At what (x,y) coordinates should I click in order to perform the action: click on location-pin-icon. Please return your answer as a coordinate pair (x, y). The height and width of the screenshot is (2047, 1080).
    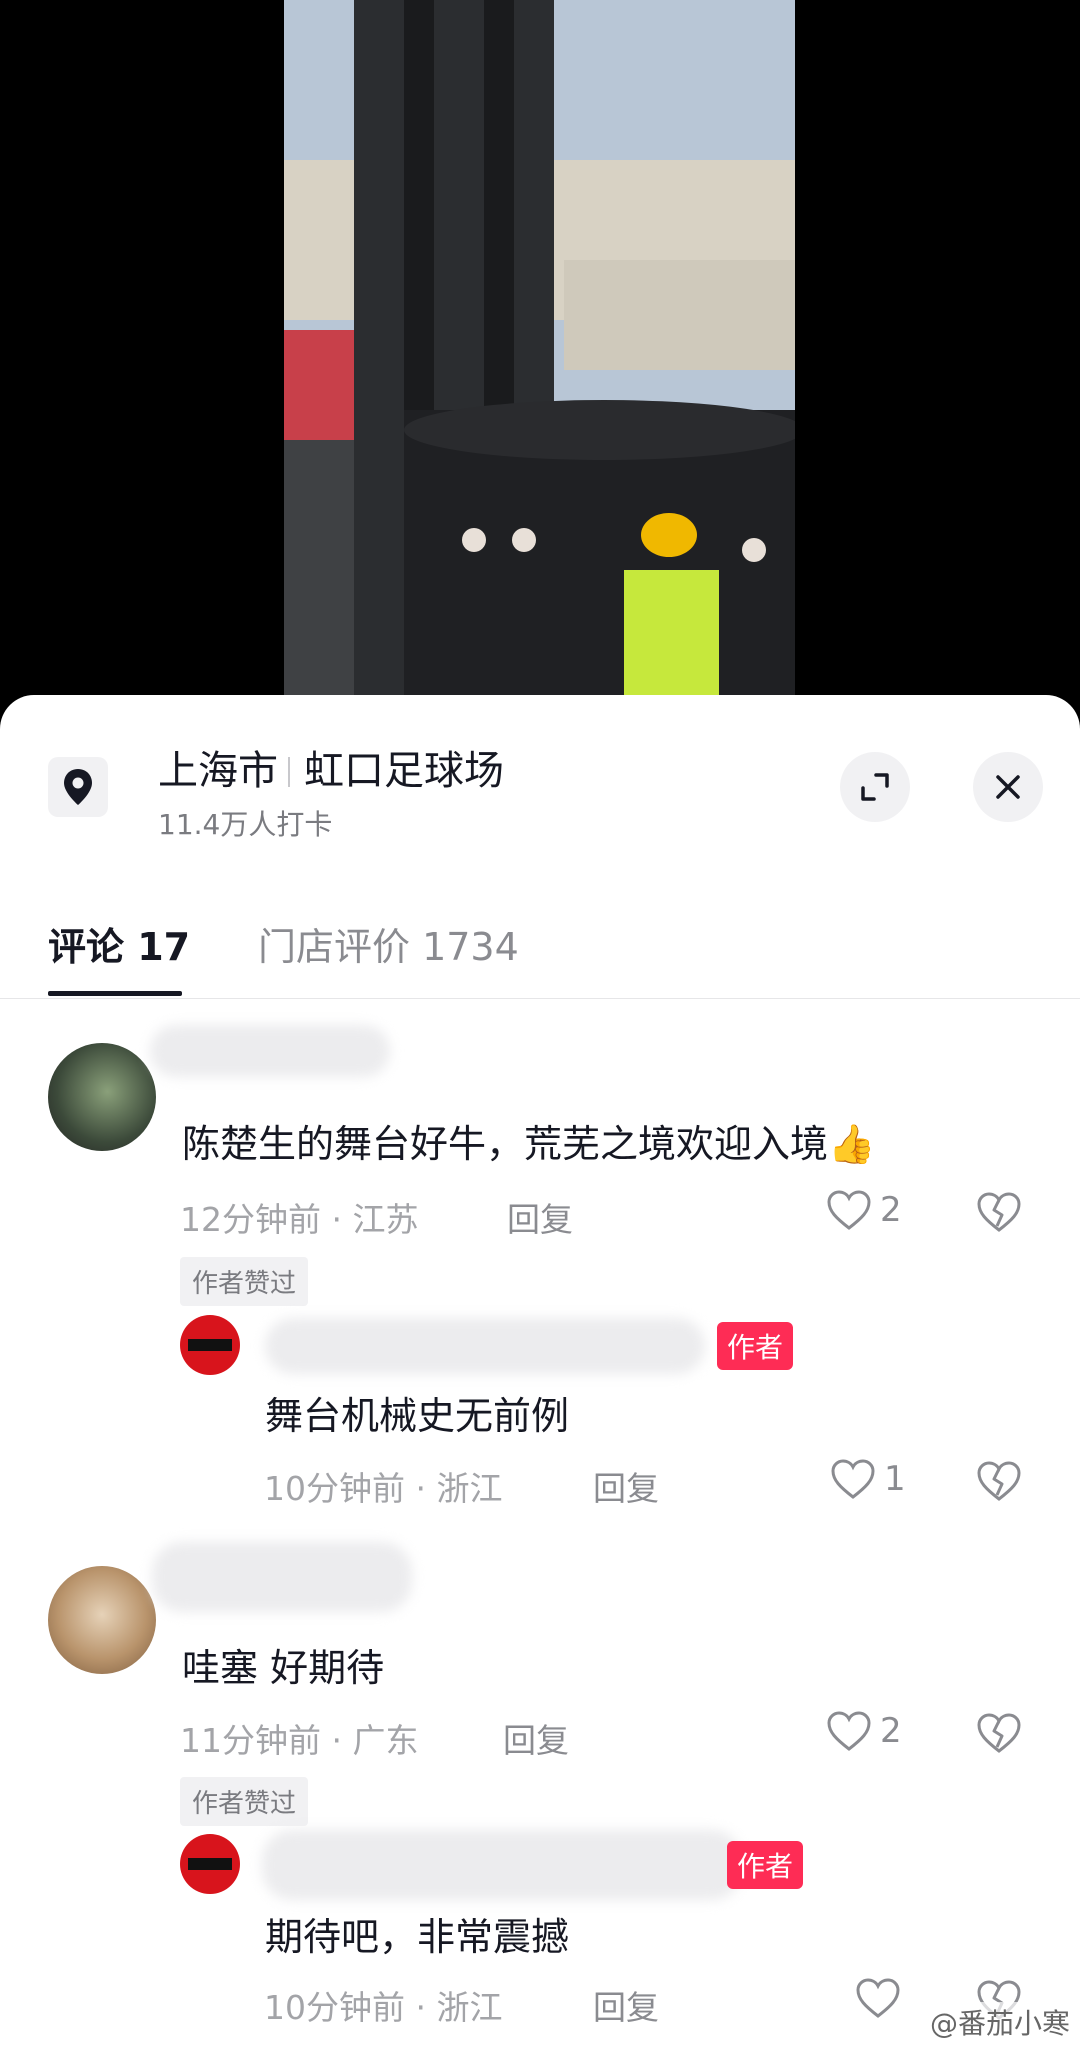
    Looking at the image, I should click on (78, 787).